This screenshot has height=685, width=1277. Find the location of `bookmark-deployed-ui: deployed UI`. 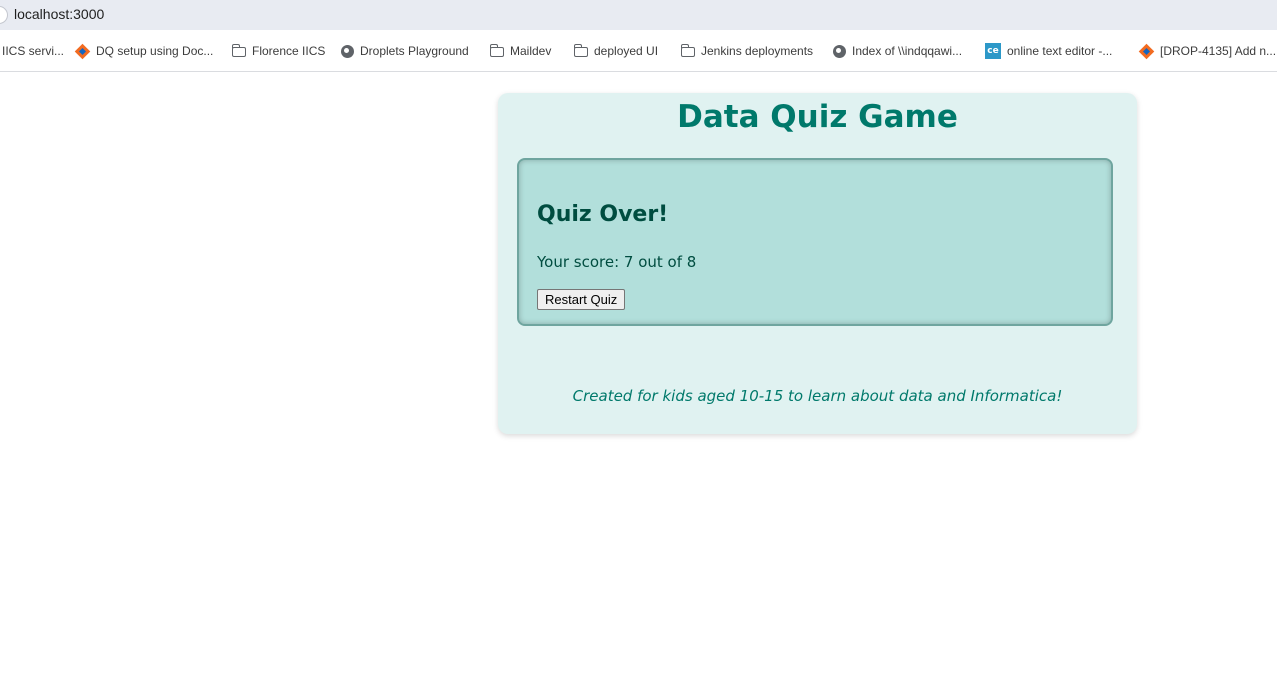

bookmark-deployed-ui: deployed UI is located at coordinates (616, 51).